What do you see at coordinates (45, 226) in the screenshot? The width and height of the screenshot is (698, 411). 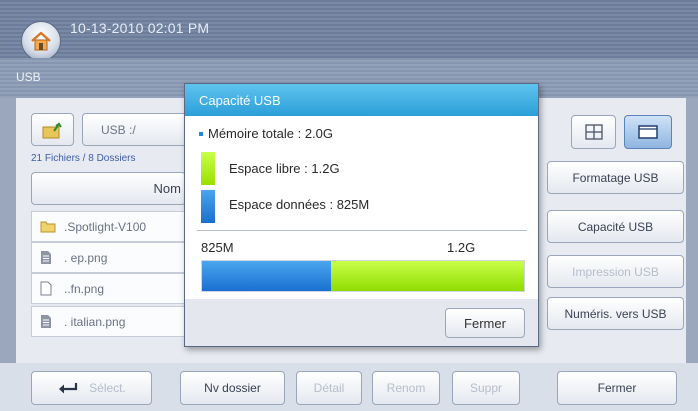 I see `folder-icon` at bounding box center [45, 226].